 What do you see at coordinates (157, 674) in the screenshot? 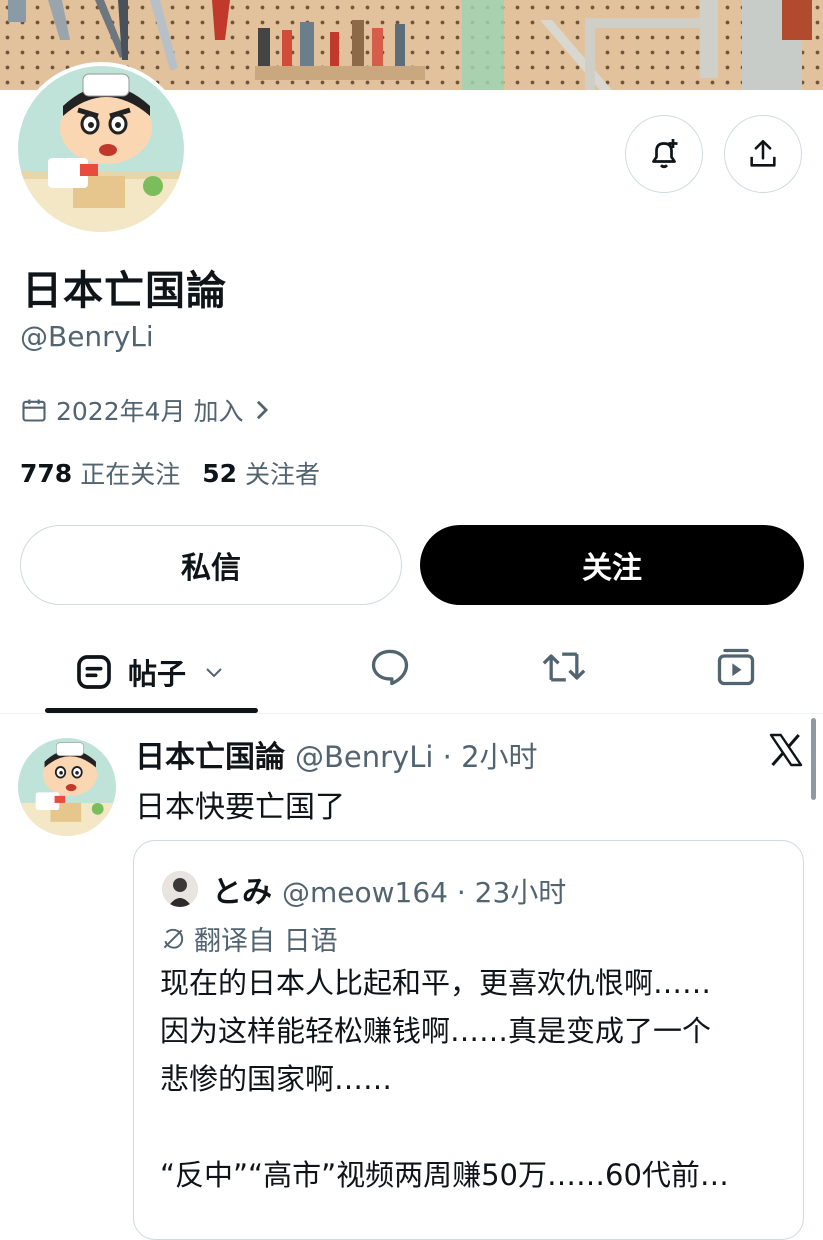
I see `tab-posts-label: 帖子` at bounding box center [157, 674].